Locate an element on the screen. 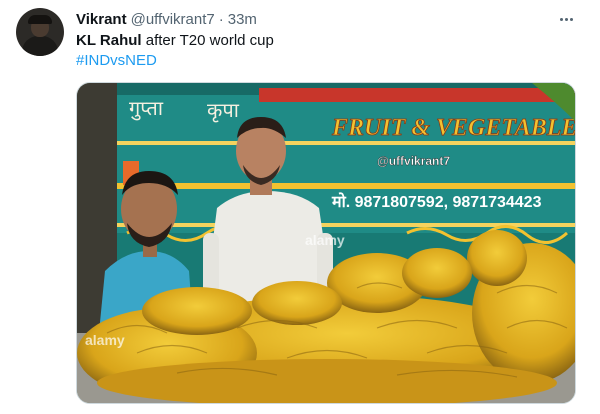 Image resolution: width=600 pixels, height=414 pixels. hindi-text-right: कृपा is located at coordinates (223, 110).